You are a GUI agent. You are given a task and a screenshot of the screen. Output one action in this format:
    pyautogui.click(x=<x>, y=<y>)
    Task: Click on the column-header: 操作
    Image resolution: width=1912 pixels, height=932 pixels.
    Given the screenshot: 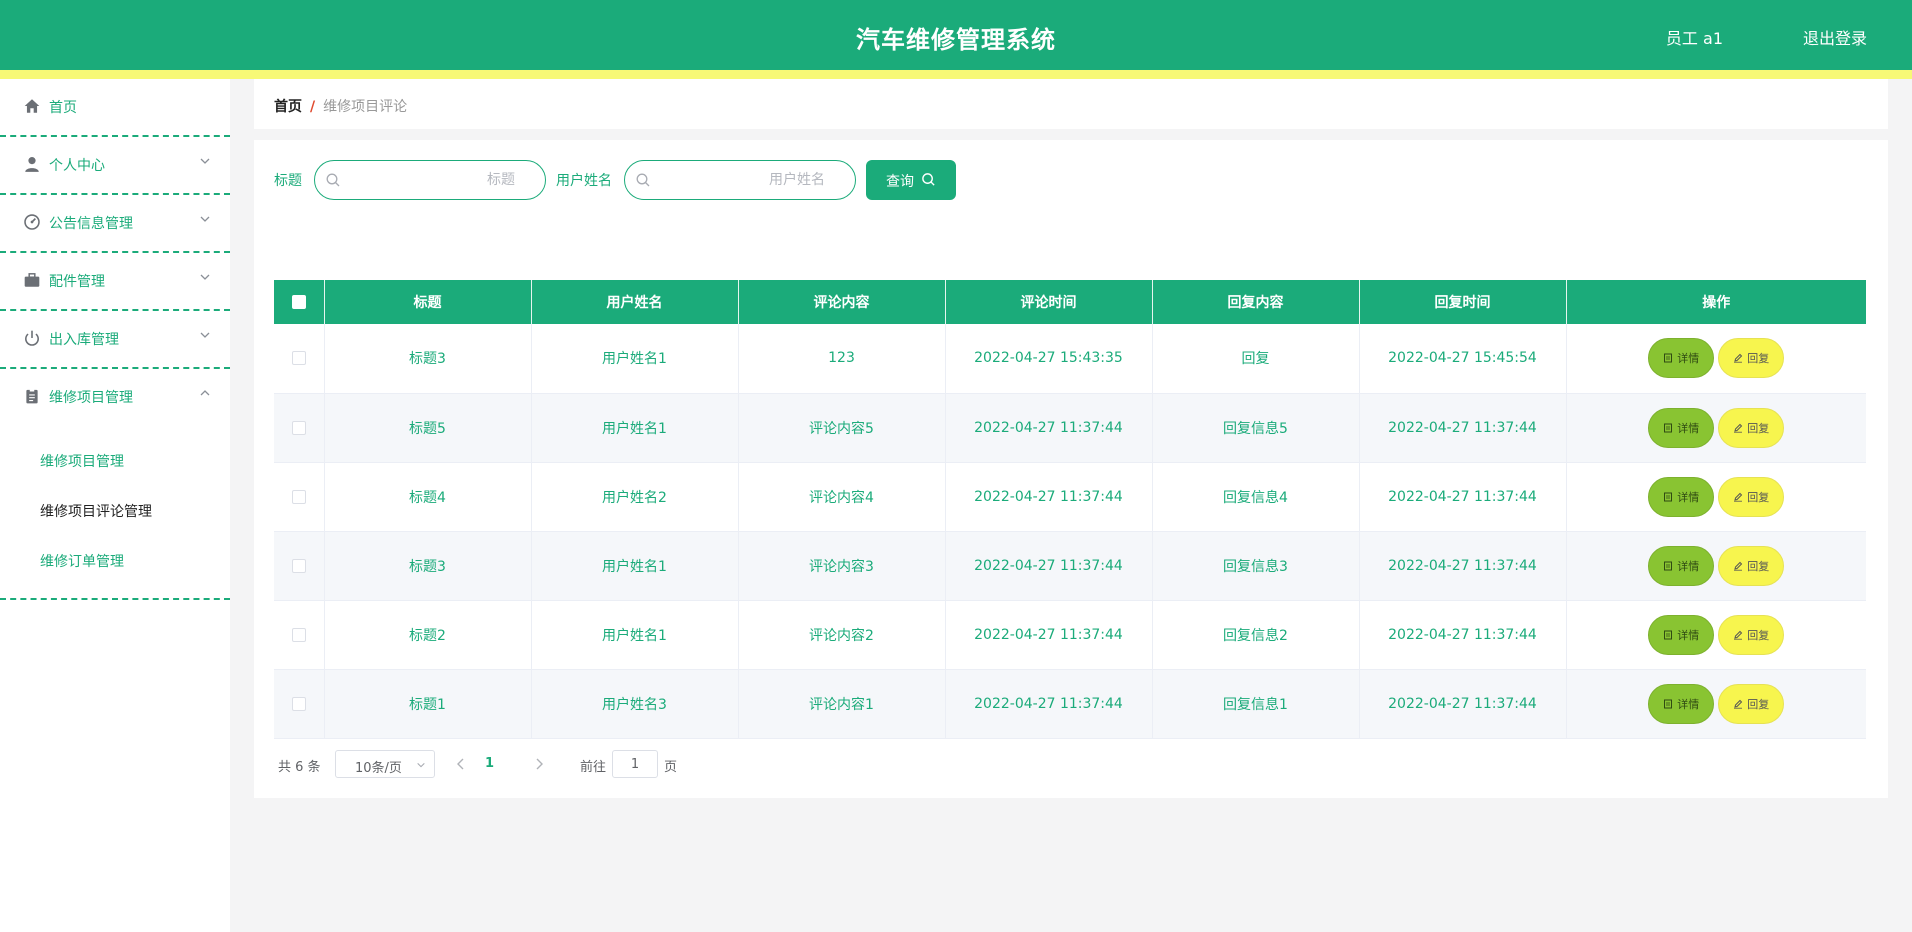 What is the action you would take?
    pyautogui.click(x=1716, y=302)
    